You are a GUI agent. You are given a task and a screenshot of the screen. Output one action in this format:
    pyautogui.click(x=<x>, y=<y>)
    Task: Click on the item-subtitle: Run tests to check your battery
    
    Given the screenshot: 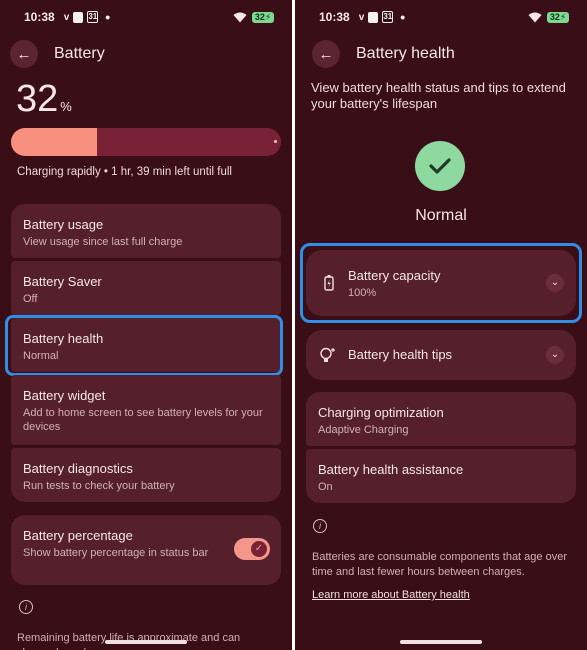 What is the action you would take?
    pyautogui.click(x=99, y=486)
    